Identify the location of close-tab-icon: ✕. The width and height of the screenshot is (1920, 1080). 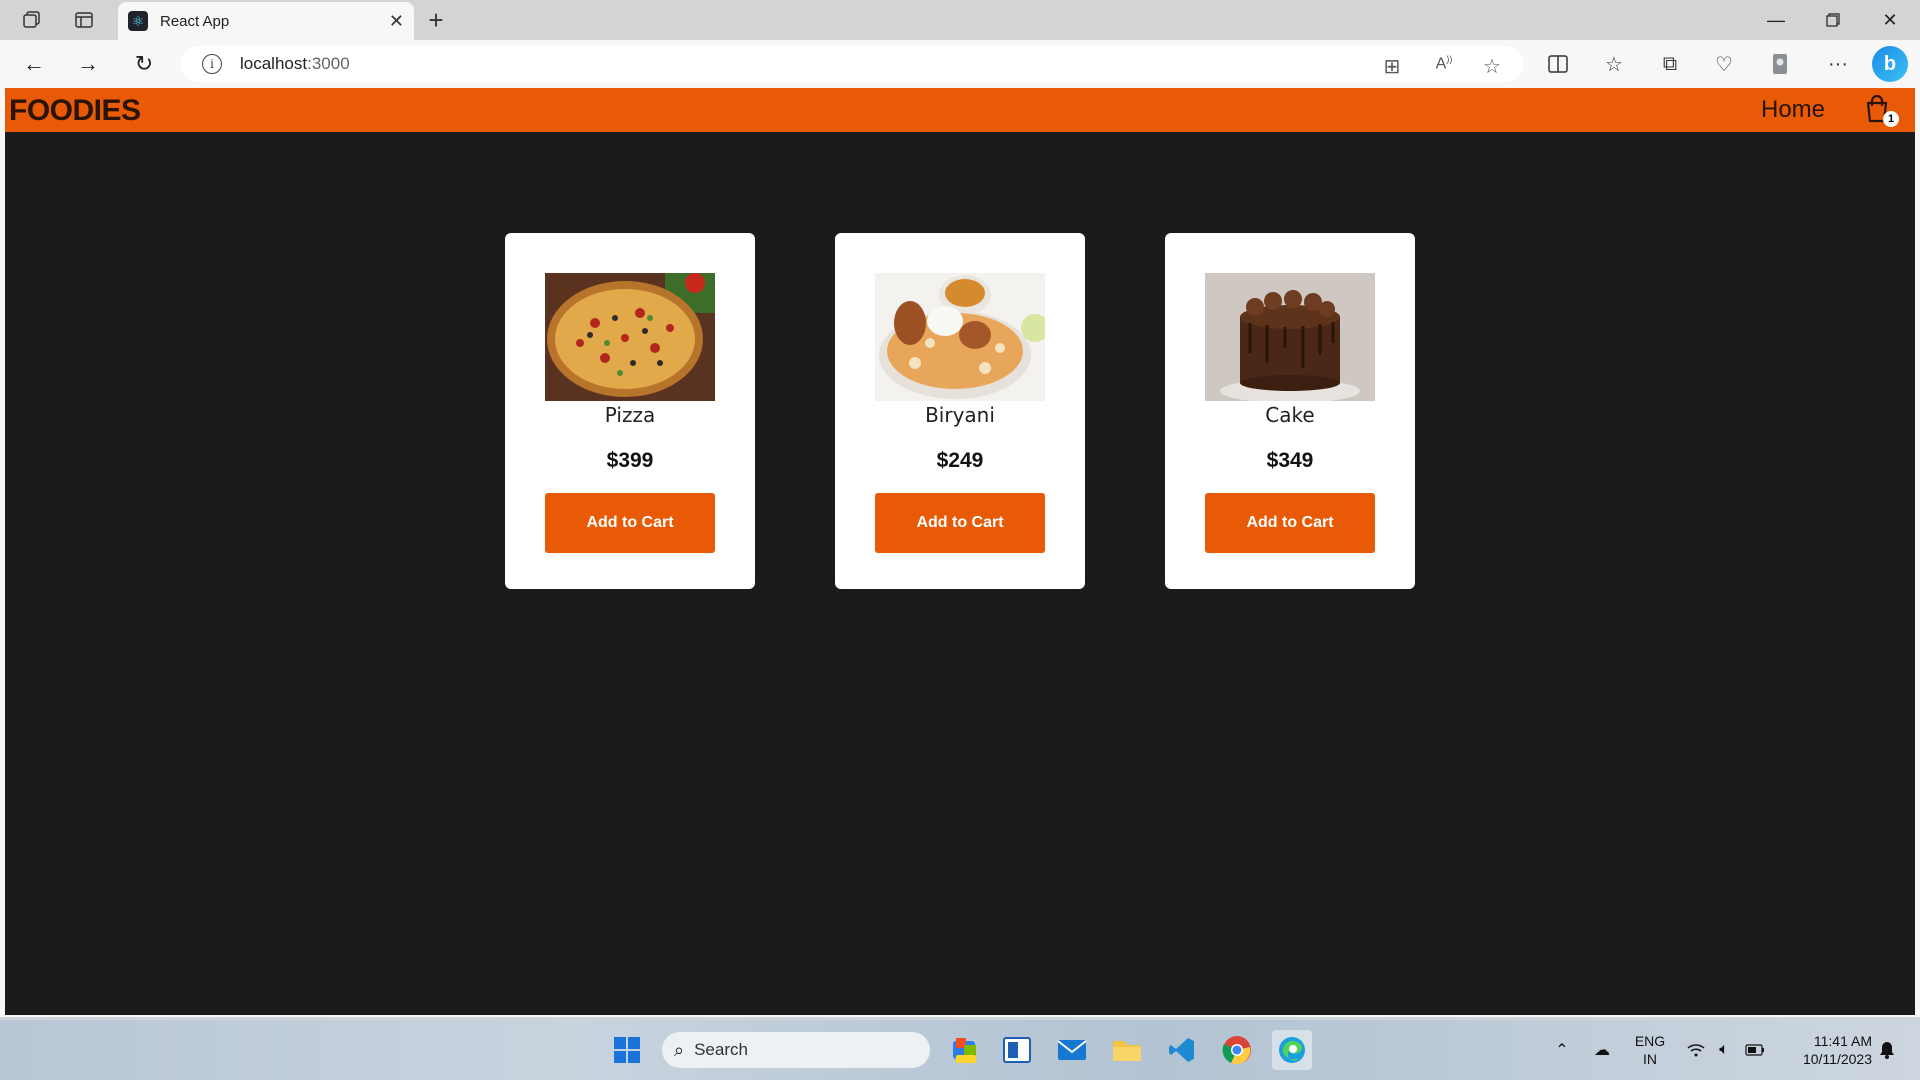
(396, 21).